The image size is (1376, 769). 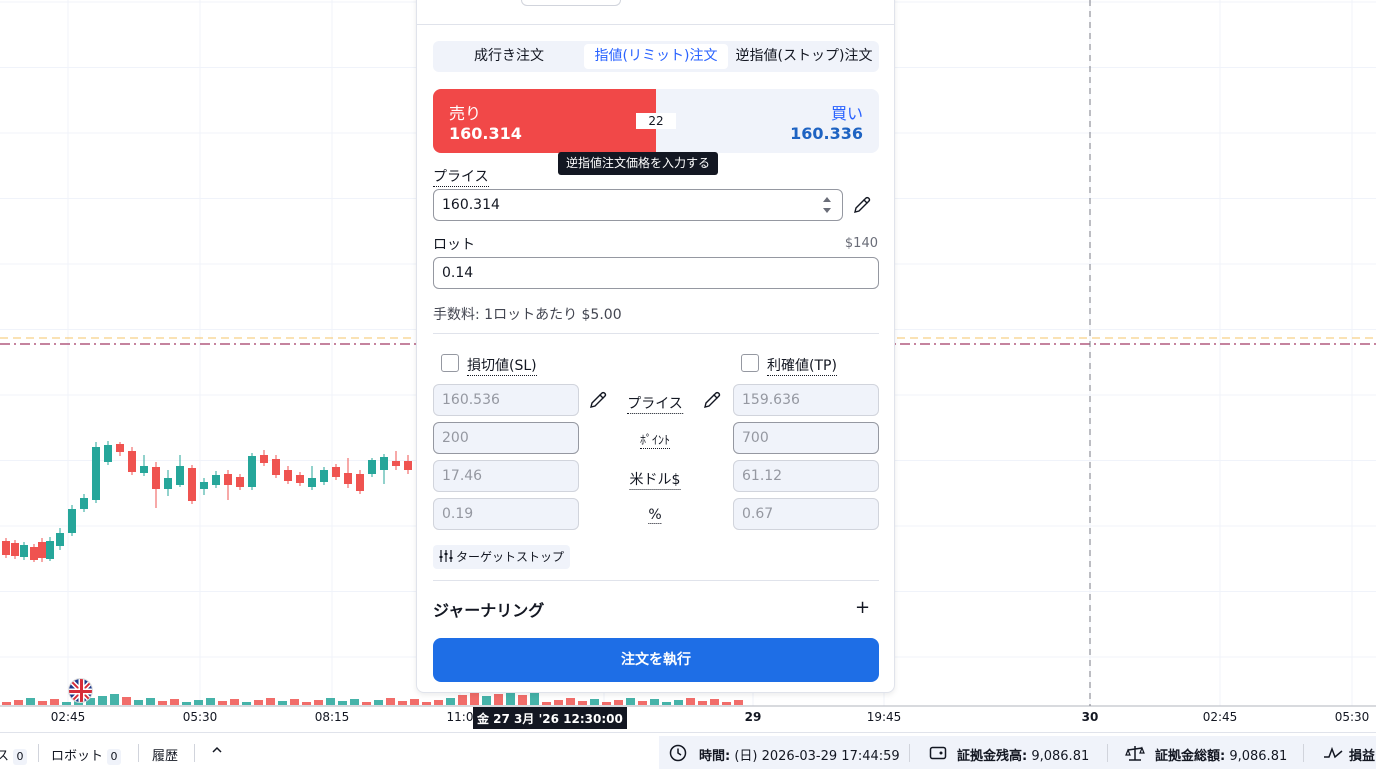 I want to click on price-stepper, so click(x=827, y=205).